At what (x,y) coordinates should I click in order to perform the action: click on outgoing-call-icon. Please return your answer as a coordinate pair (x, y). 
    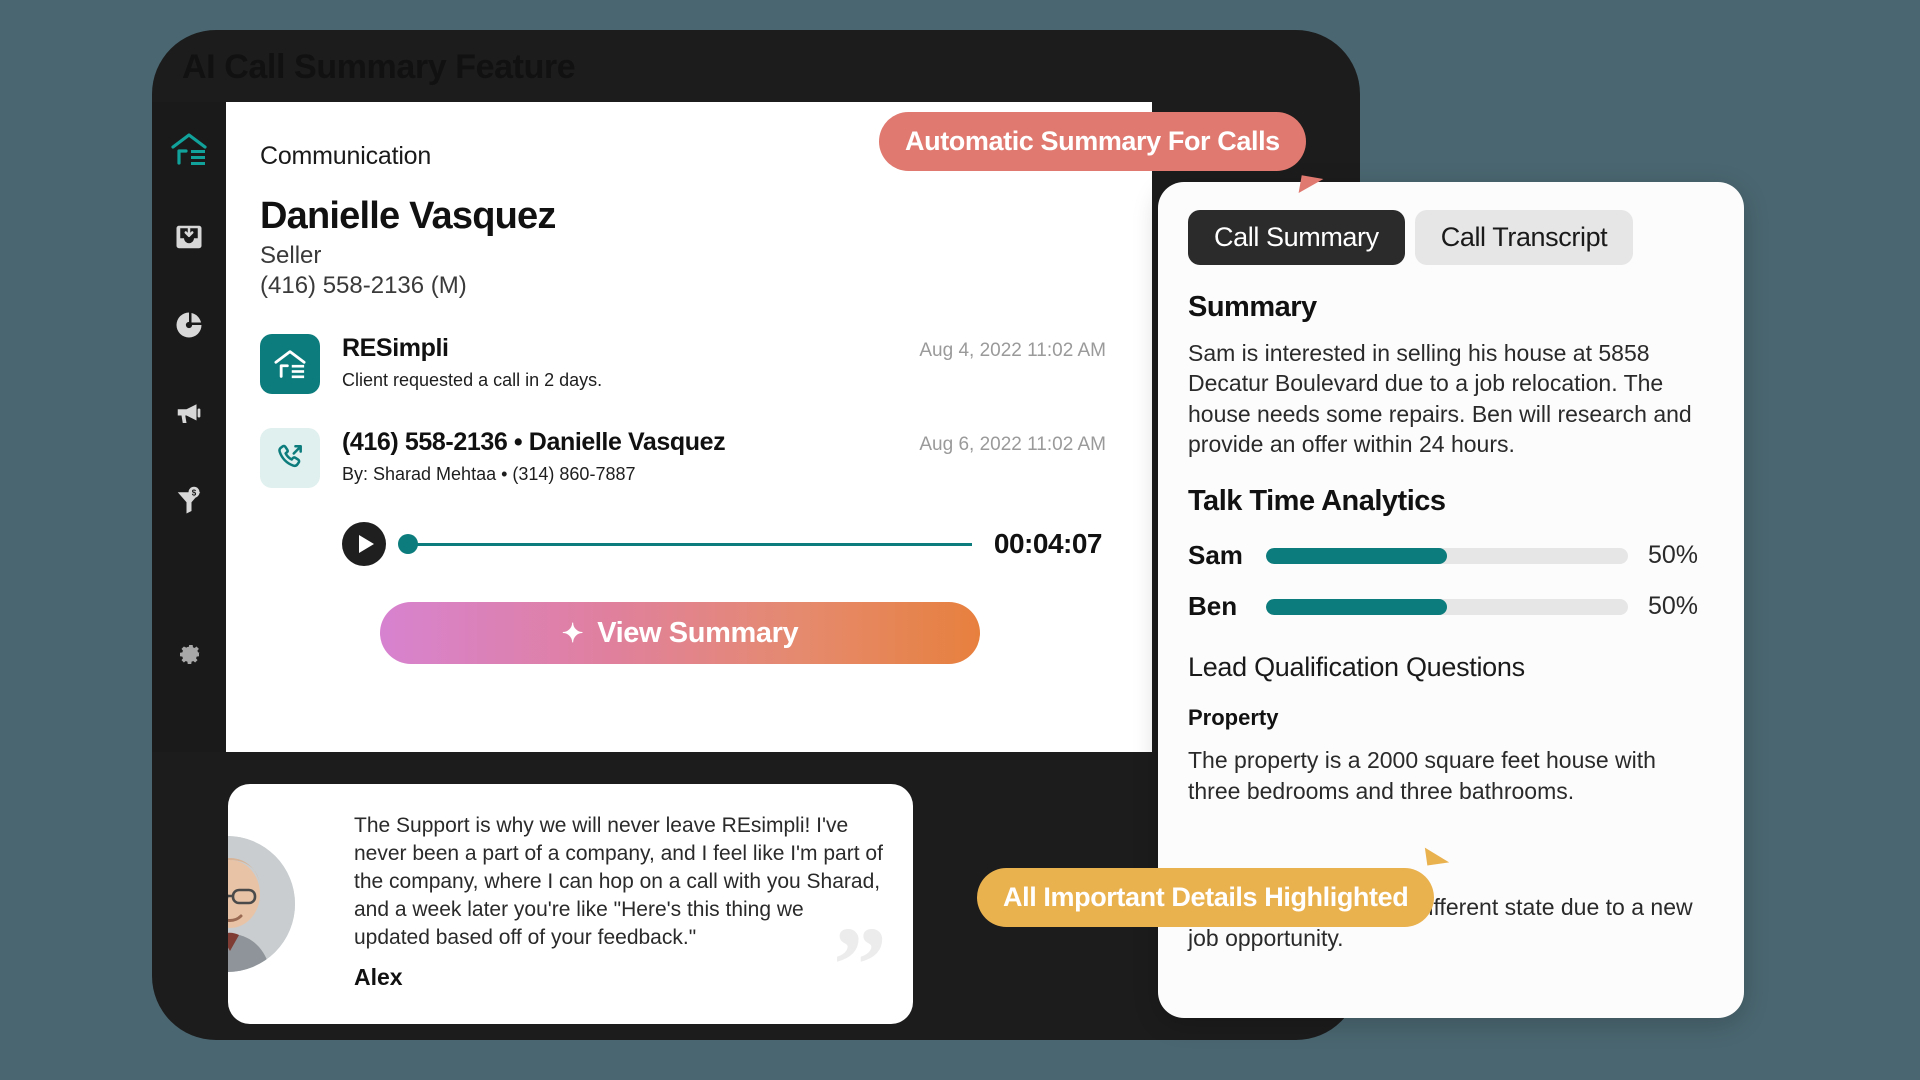
    Looking at the image, I should click on (290, 458).